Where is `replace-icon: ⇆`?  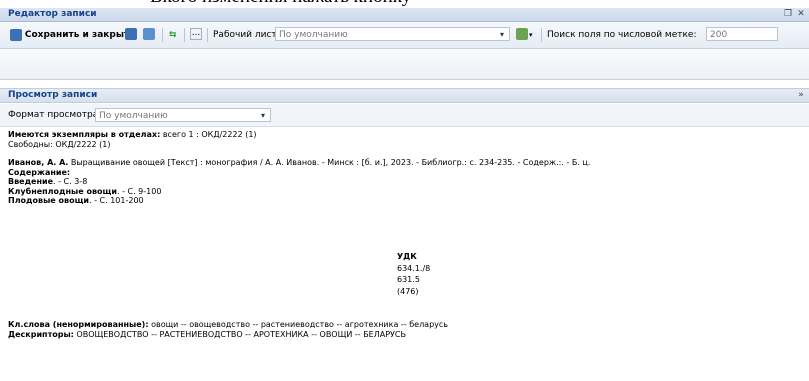 replace-icon: ⇆ is located at coordinates (173, 35).